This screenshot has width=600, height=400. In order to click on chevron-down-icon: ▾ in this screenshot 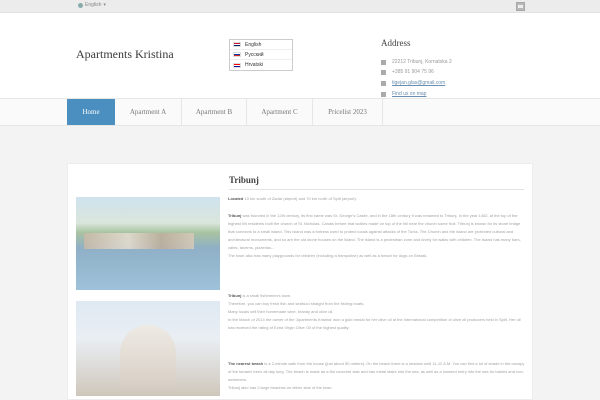, I will do `click(104, 5)`.